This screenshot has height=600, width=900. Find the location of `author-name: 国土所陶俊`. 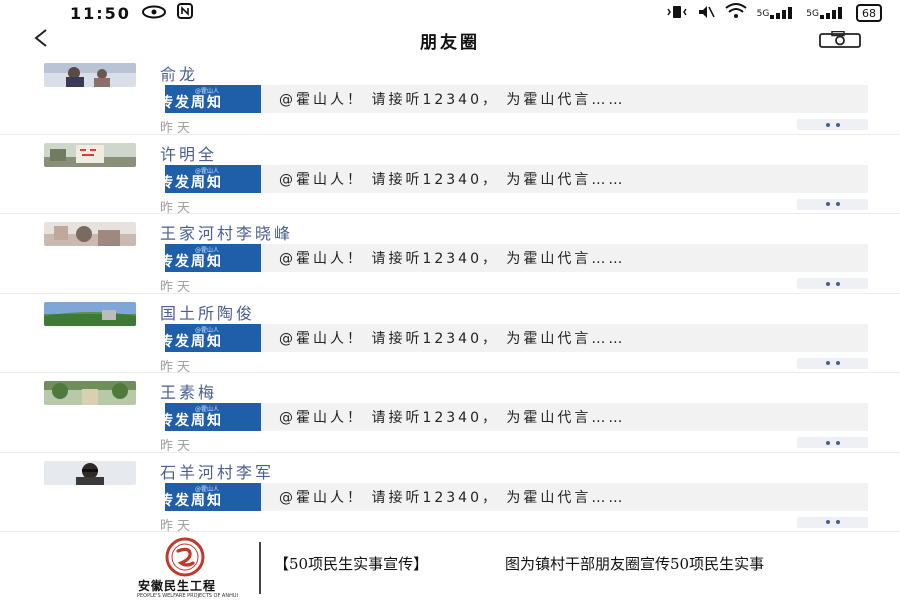

author-name: 国土所陶俊 is located at coordinates (207, 312).